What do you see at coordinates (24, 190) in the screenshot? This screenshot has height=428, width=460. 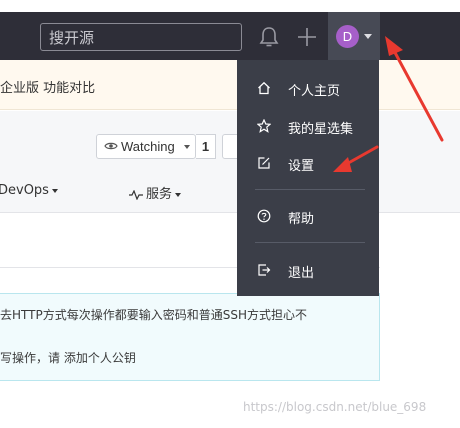 I see `tab-devops-label: DevOps` at bounding box center [24, 190].